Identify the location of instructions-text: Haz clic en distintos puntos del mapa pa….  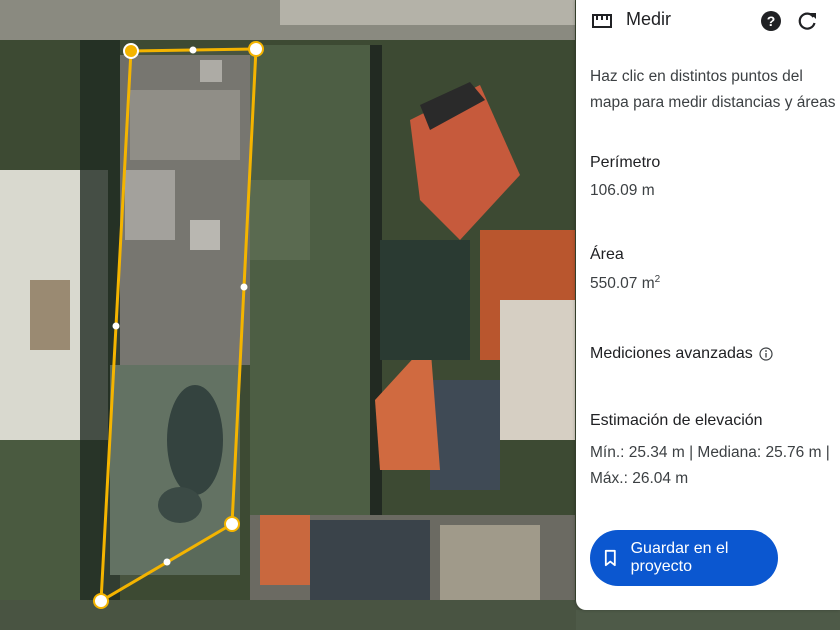
(713, 89).